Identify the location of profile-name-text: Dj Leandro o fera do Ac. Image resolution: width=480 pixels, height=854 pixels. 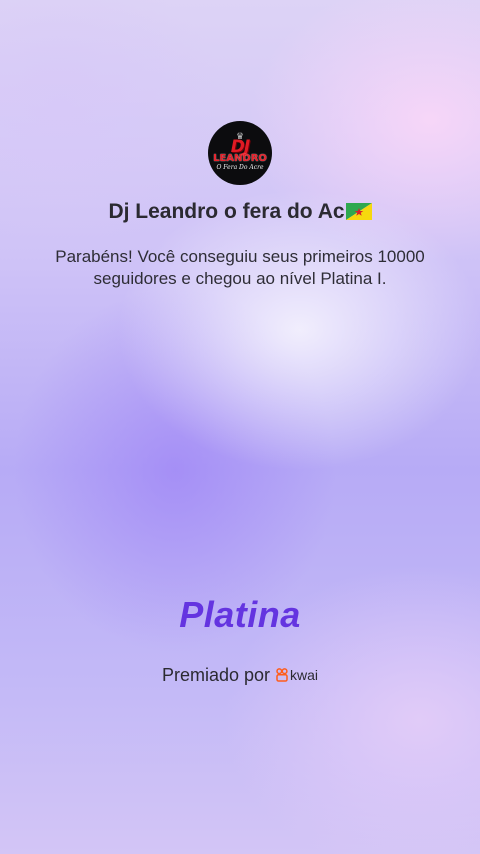
(226, 211).